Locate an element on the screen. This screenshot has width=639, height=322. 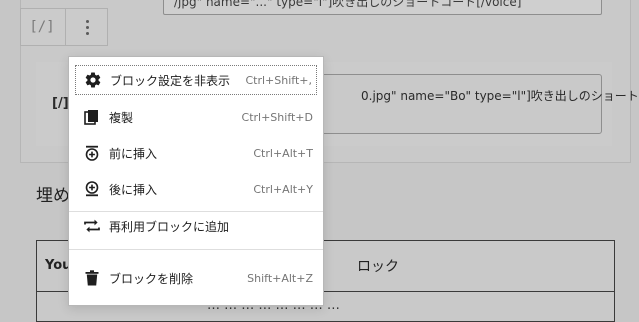
more-options-button is located at coordinates (86, 27).